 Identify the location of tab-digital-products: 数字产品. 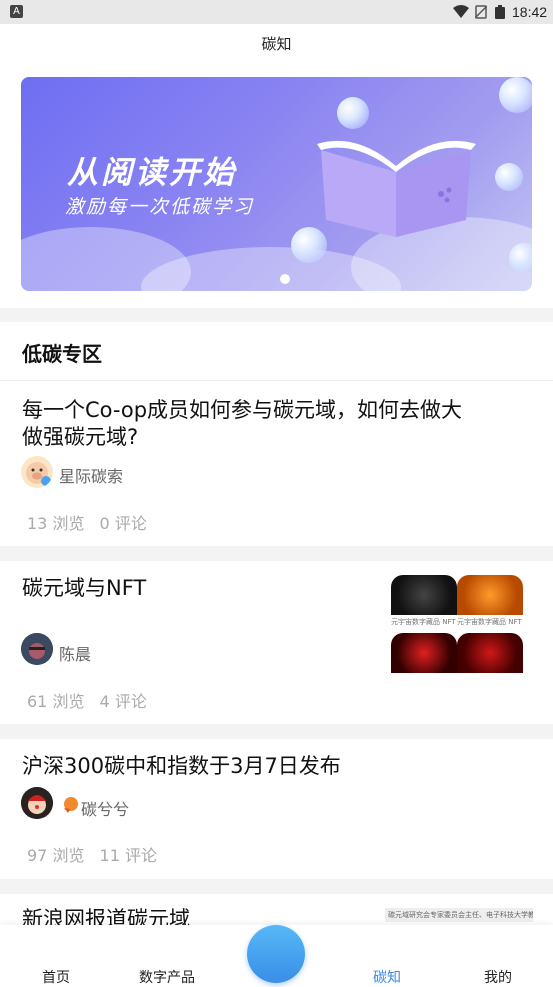
(167, 977).